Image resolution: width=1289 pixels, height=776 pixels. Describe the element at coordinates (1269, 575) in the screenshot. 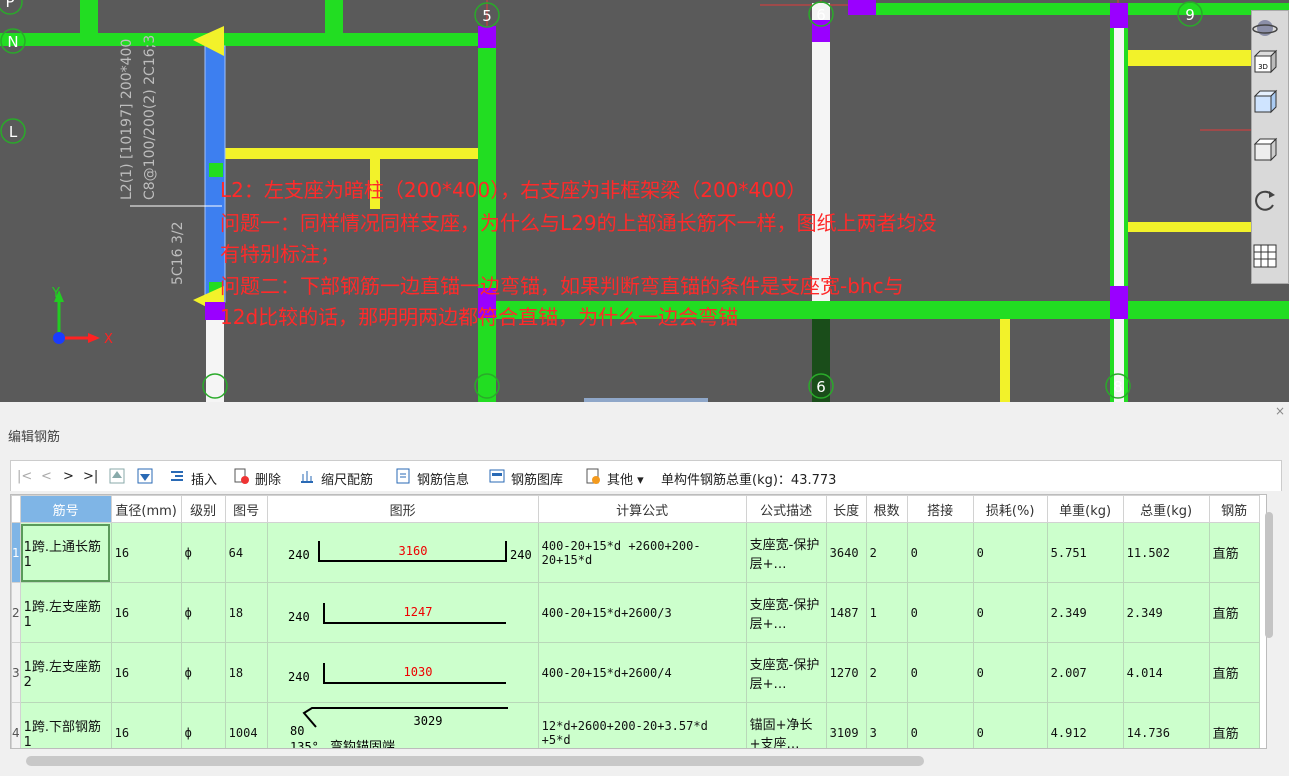

I see `vertical-scroll-thumb` at that location.